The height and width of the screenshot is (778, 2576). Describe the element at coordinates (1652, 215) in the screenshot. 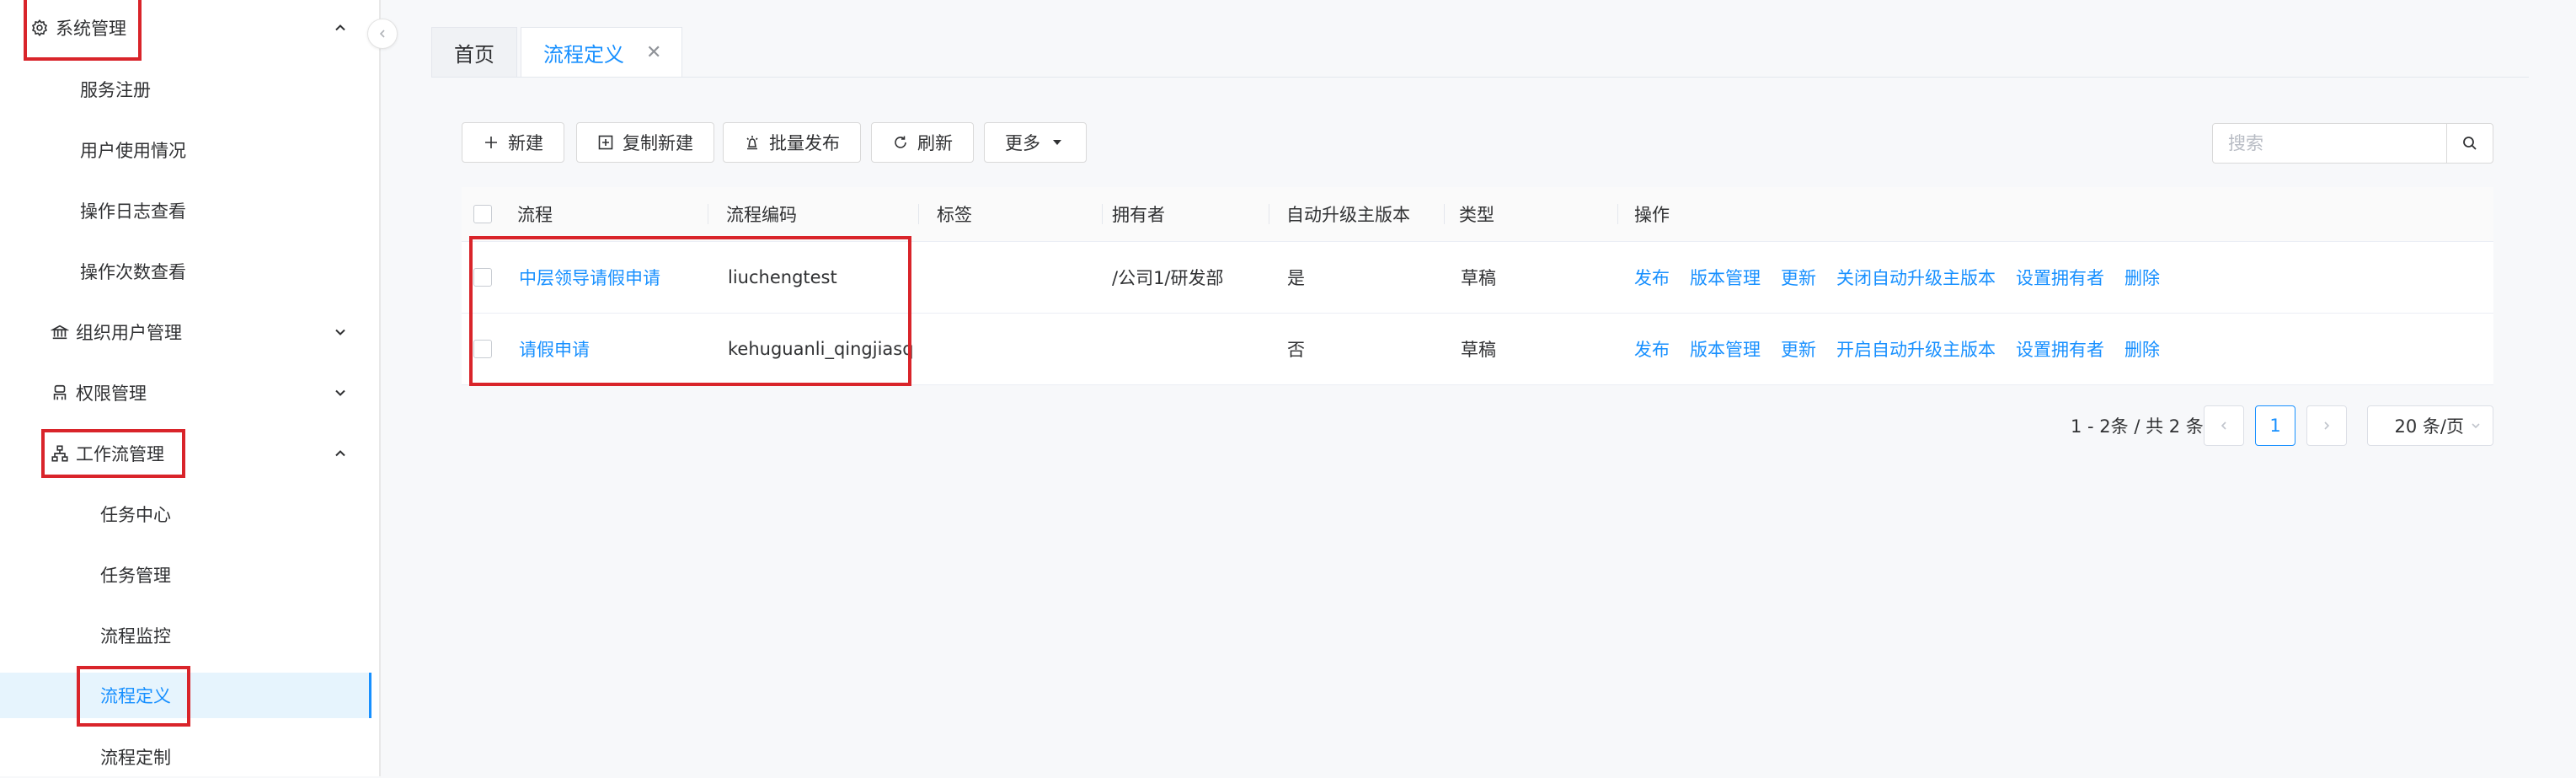

I see `header-actions: 操作` at that location.